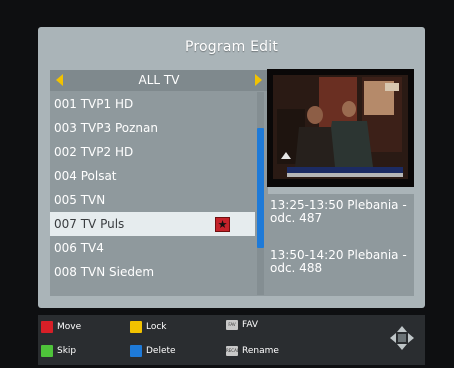 Image resolution: width=454 pixels, height=368 pixels. What do you see at coordinates (152, 248) in the screenshot?
I see `channel-row: 006 TV4` at bounding box center [152, 248].